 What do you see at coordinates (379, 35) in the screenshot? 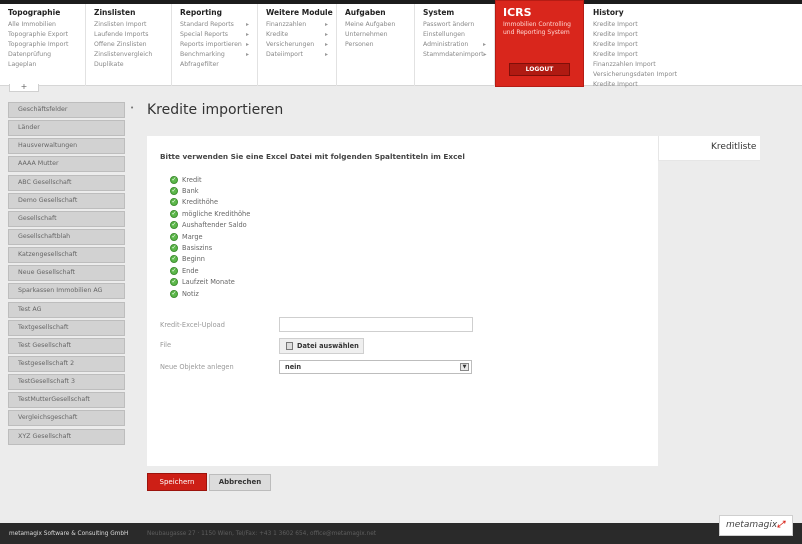
I see `nav-item-unternehmen: Unternehmen` at bounding box center [379, 35].